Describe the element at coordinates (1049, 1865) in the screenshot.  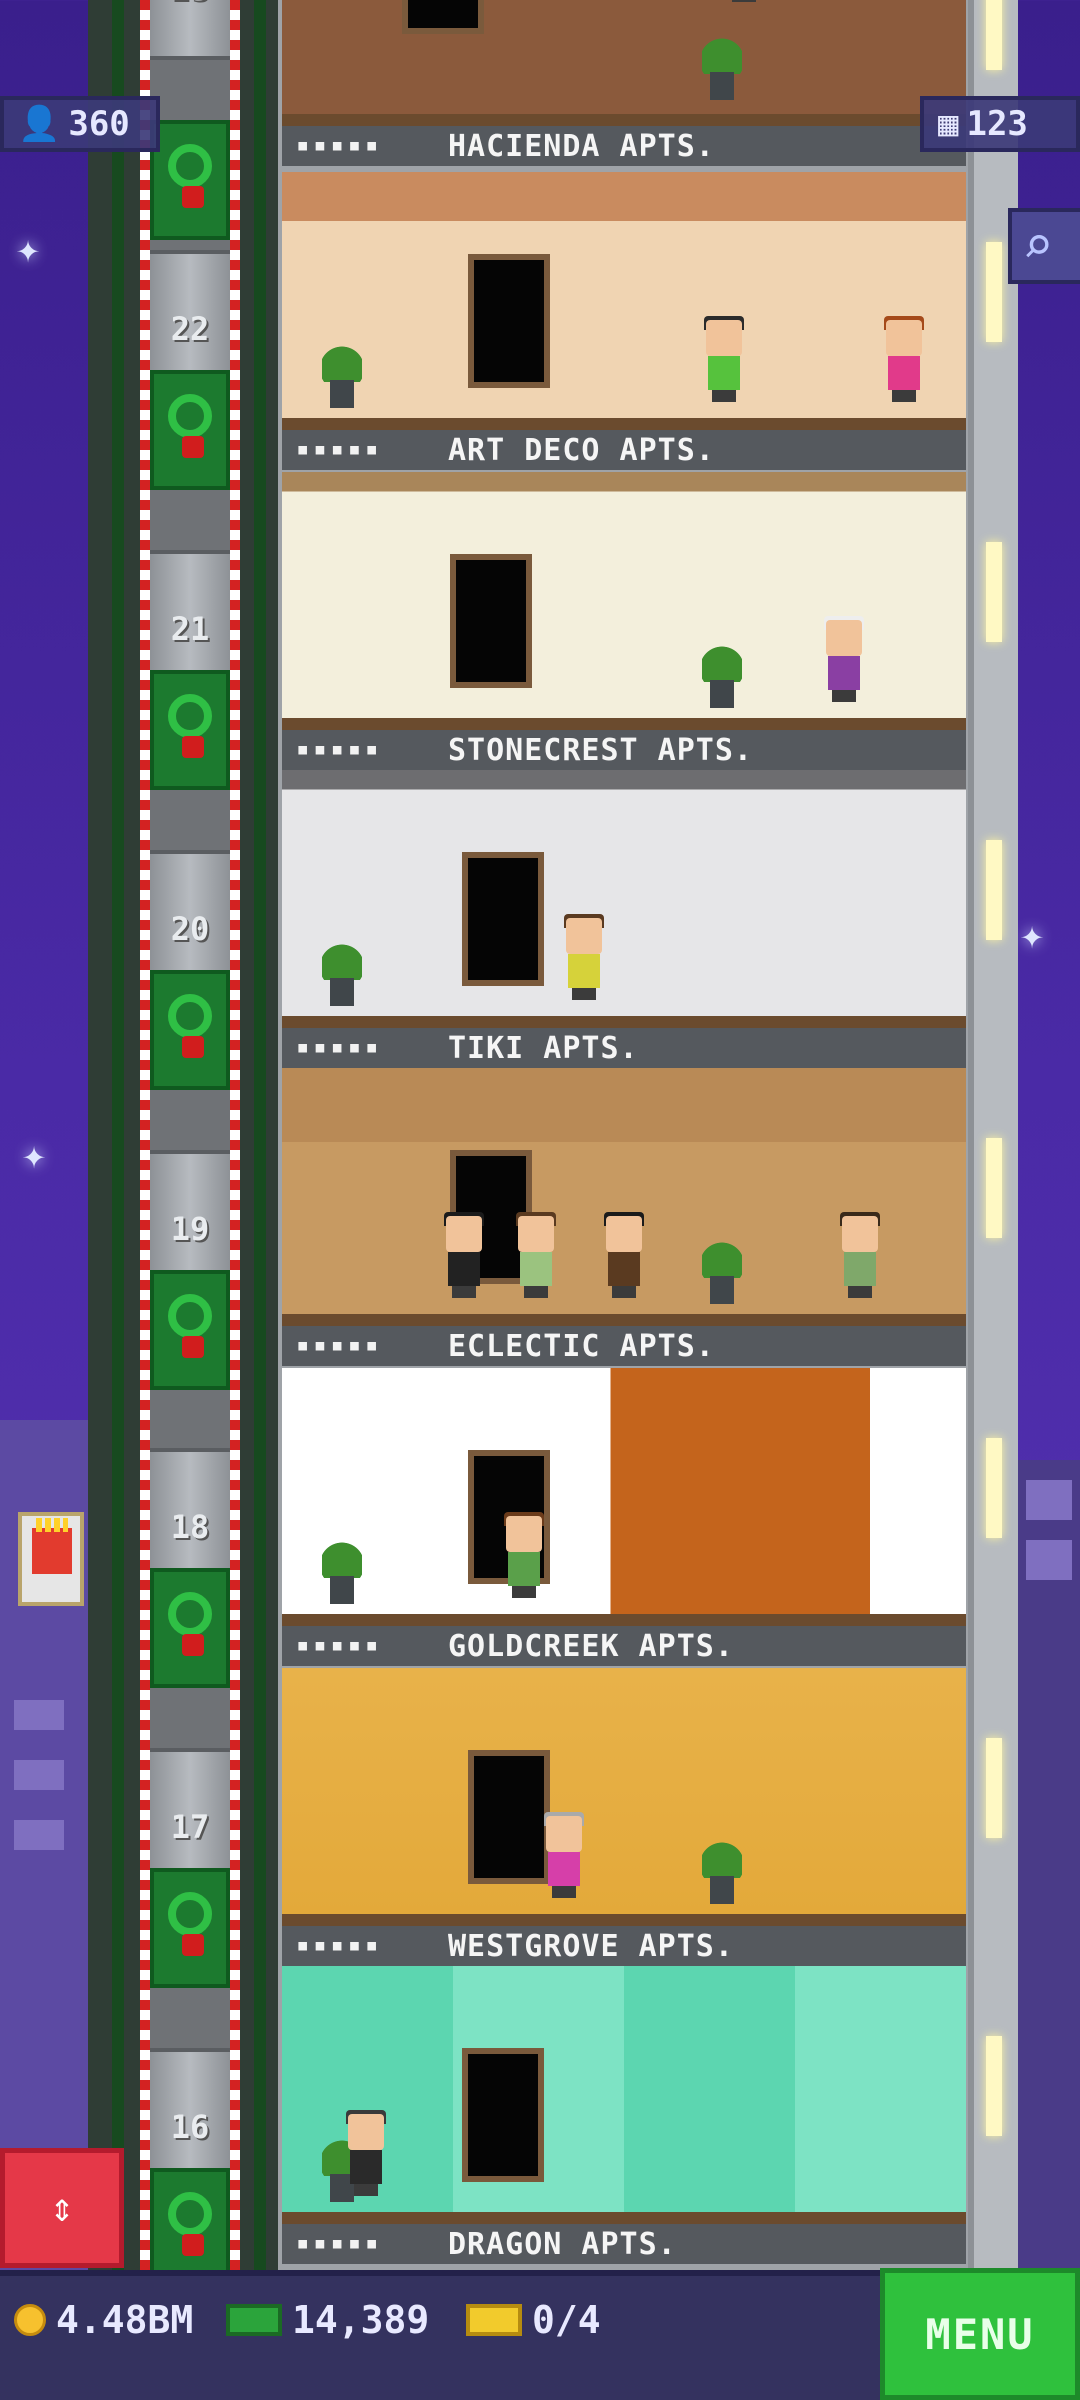
I see `city-building` at that location.